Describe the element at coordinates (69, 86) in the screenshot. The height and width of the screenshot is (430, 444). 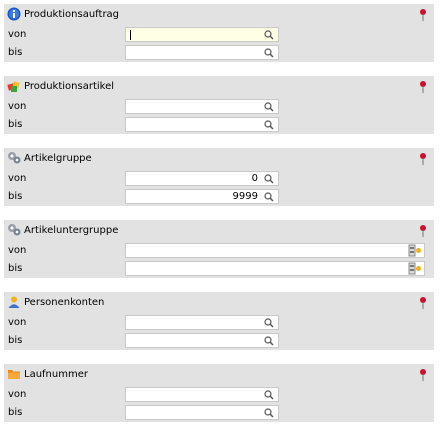
I see `section-title: Produktionsartikel` at that location.